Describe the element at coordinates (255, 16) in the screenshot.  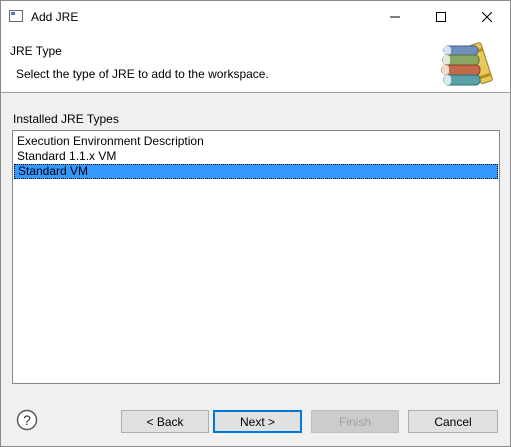
I see `title-bar: Add JRE` at that location.